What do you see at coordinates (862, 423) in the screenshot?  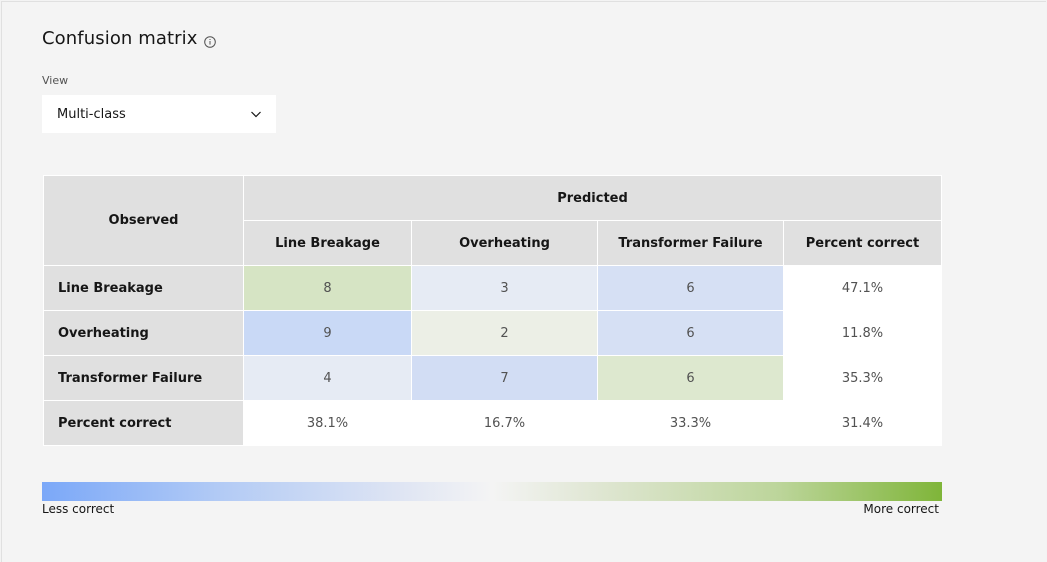 I see `overall-percent-correct: 31.4%` at bounding box center [862, 423].